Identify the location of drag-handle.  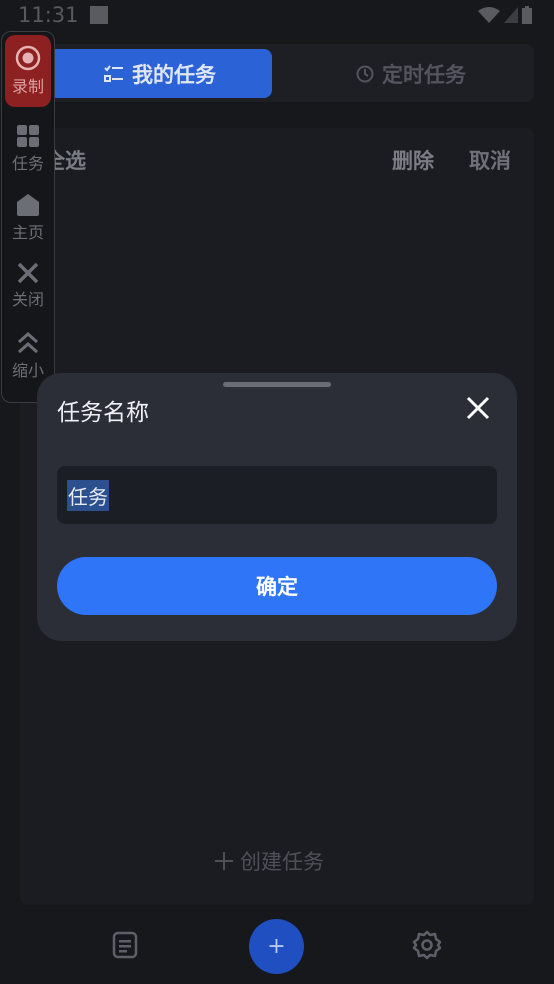
(277, 384).